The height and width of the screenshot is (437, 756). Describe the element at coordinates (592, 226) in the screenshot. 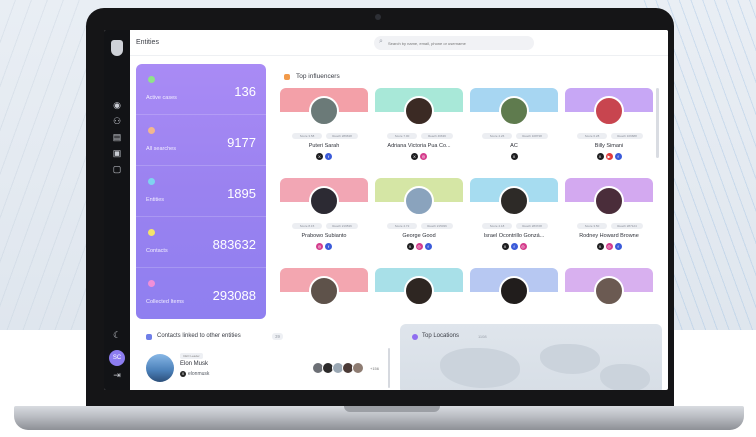

I see `score-badge: Score 3.50` at that location.